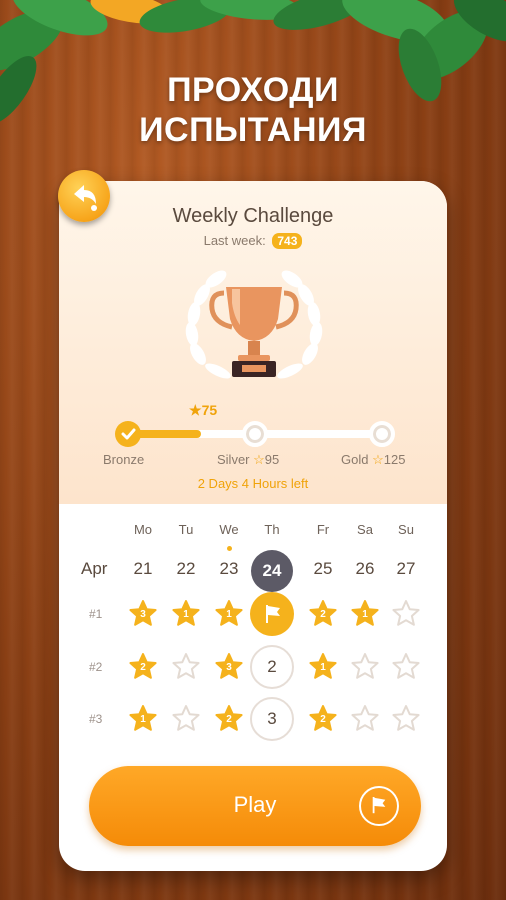 The image size is (506, 900). I want to click on date-0: 21, so click(143, 569).